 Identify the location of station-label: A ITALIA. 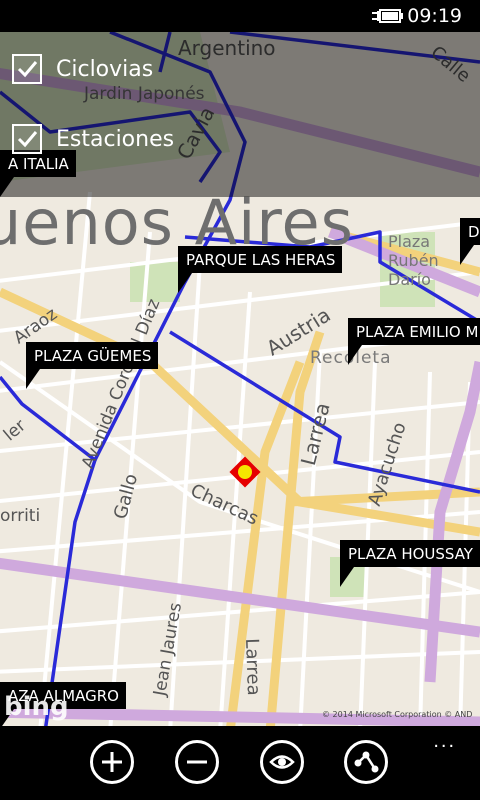
(38, 164).